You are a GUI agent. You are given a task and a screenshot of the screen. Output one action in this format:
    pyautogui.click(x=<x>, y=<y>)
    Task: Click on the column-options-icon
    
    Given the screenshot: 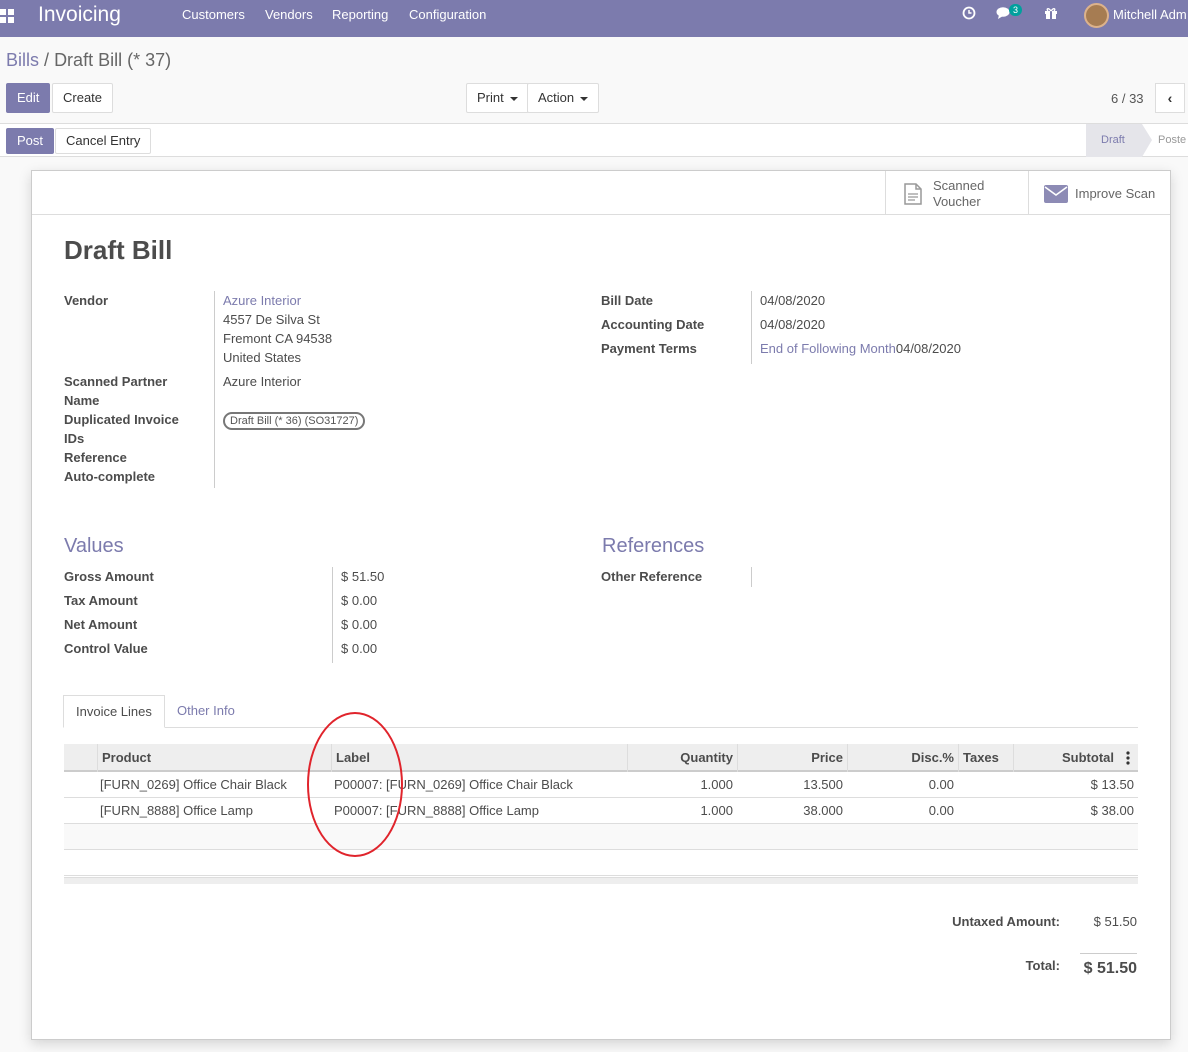 What is the action you would take?
    pyautogui.click(x=1128, y=759)
    